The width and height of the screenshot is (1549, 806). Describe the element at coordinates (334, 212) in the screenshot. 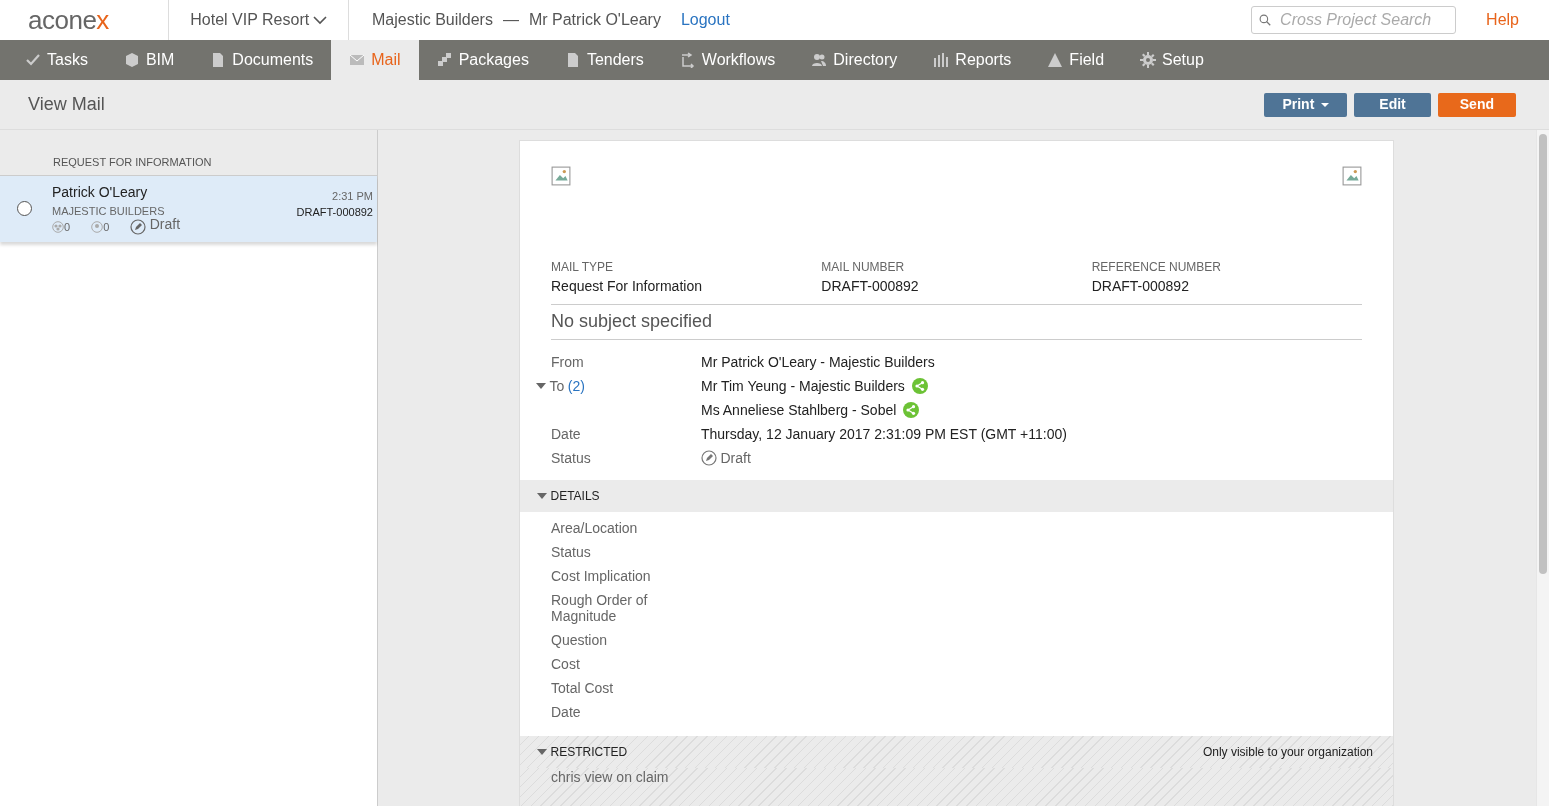

I see `mail-number: DRAFT-000892` at that location.